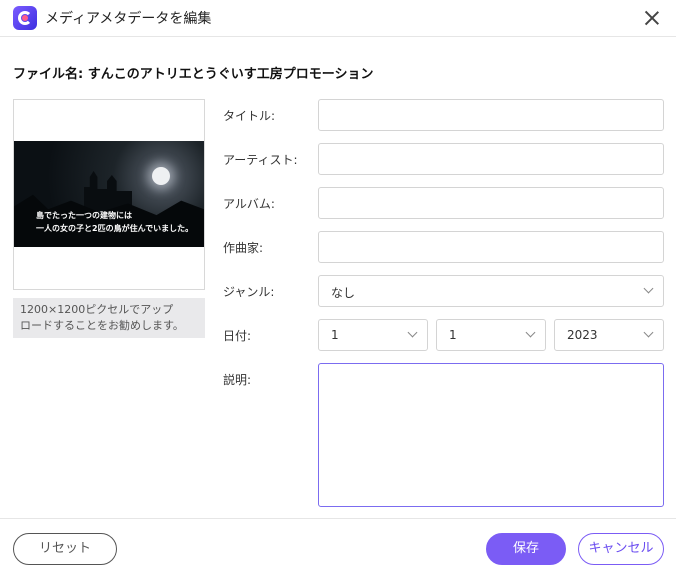  What do you see at coordinates (338, 18) in the screenshot?
I see `title-bar: メディアメタデータを編集` at bounding box center [338, 18].